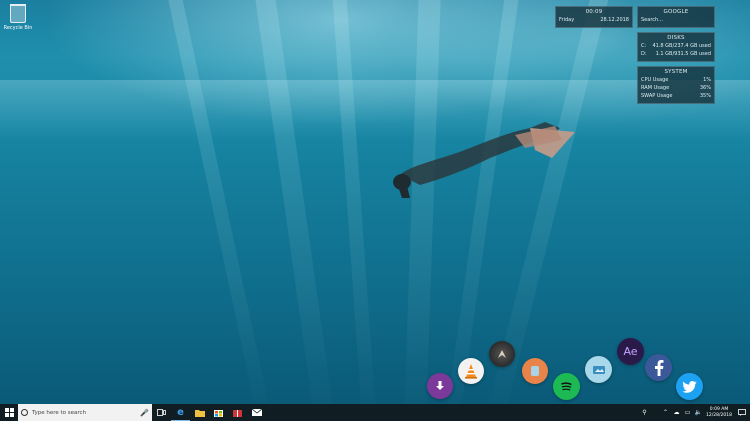 The height and width of the screenshot is (421, 750). Describe the element at coordinates (655, 88) in the screenshot. I see `system-label: RAM Usage` at that location.